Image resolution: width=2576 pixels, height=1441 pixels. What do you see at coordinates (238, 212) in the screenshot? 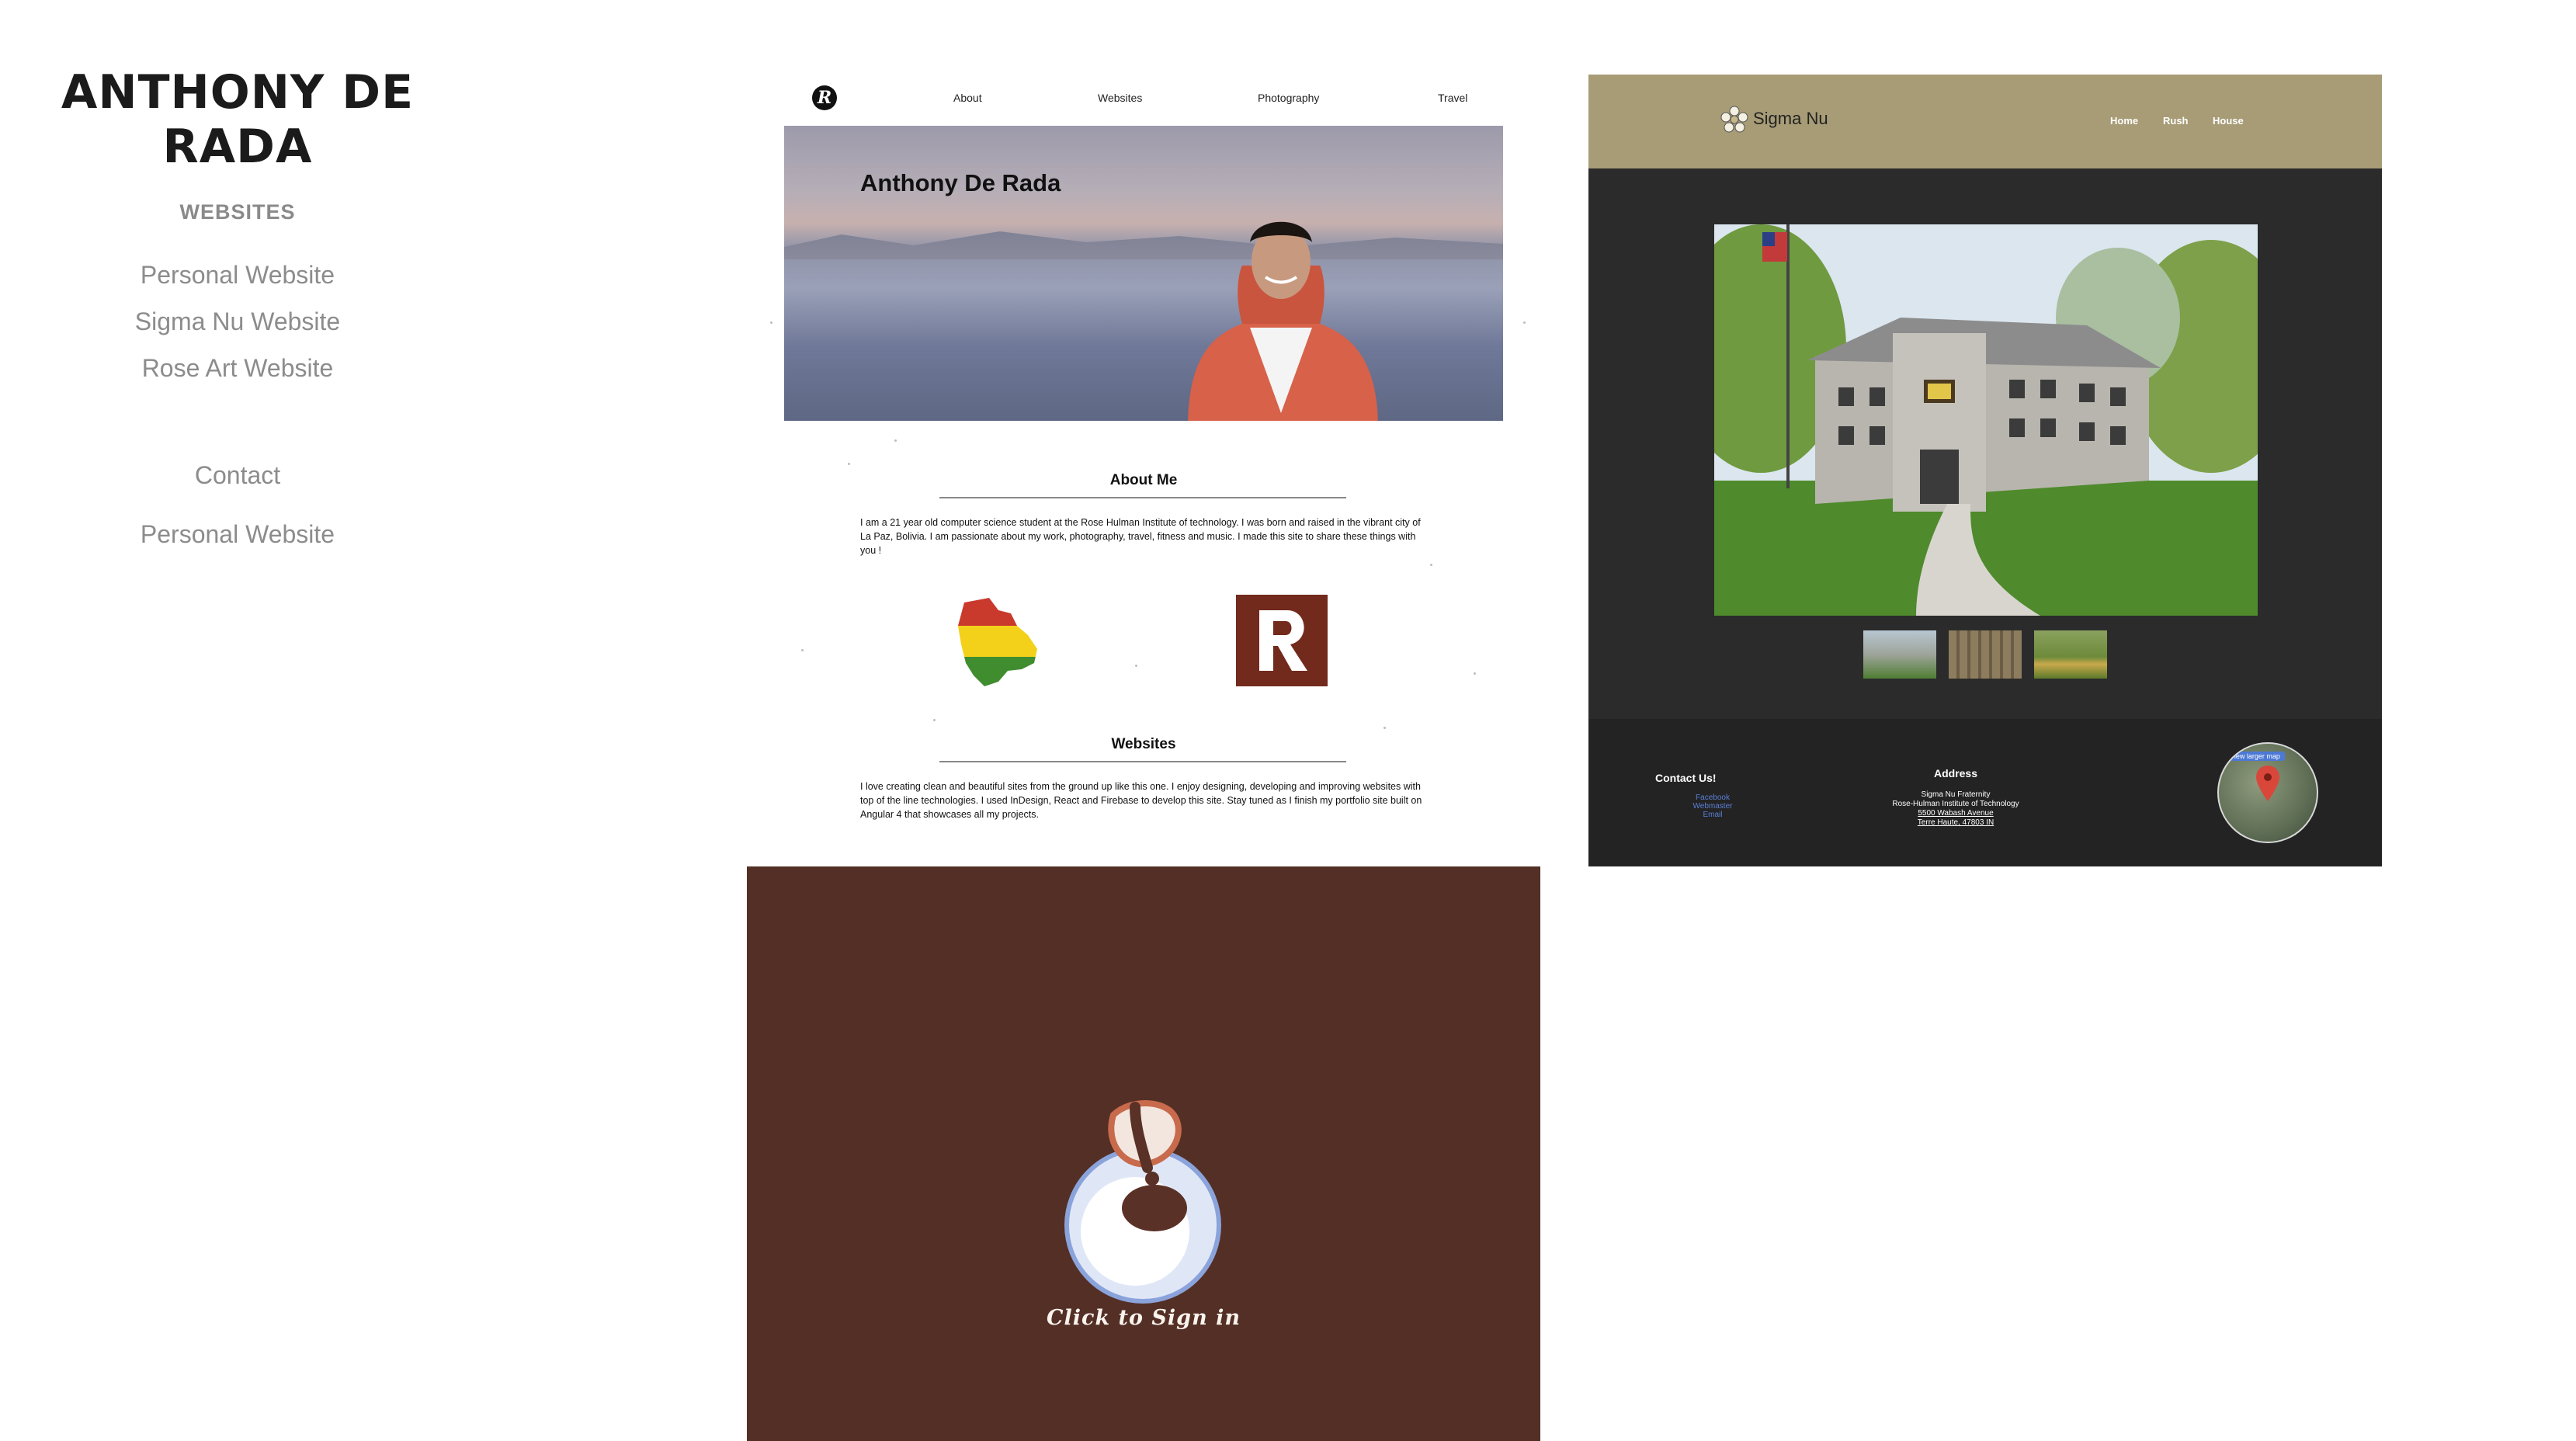
I see `nav-heading-websites: WEBSITES` at bounding box center [238, 212].